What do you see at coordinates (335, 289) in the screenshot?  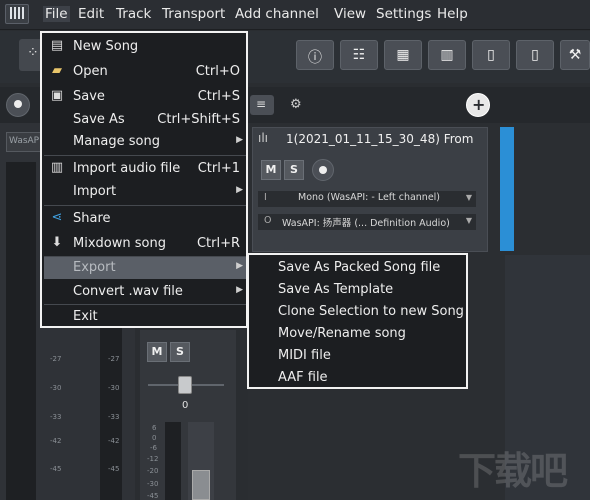 I see `export-template: Save As Template` at bounding box center [335, 289].